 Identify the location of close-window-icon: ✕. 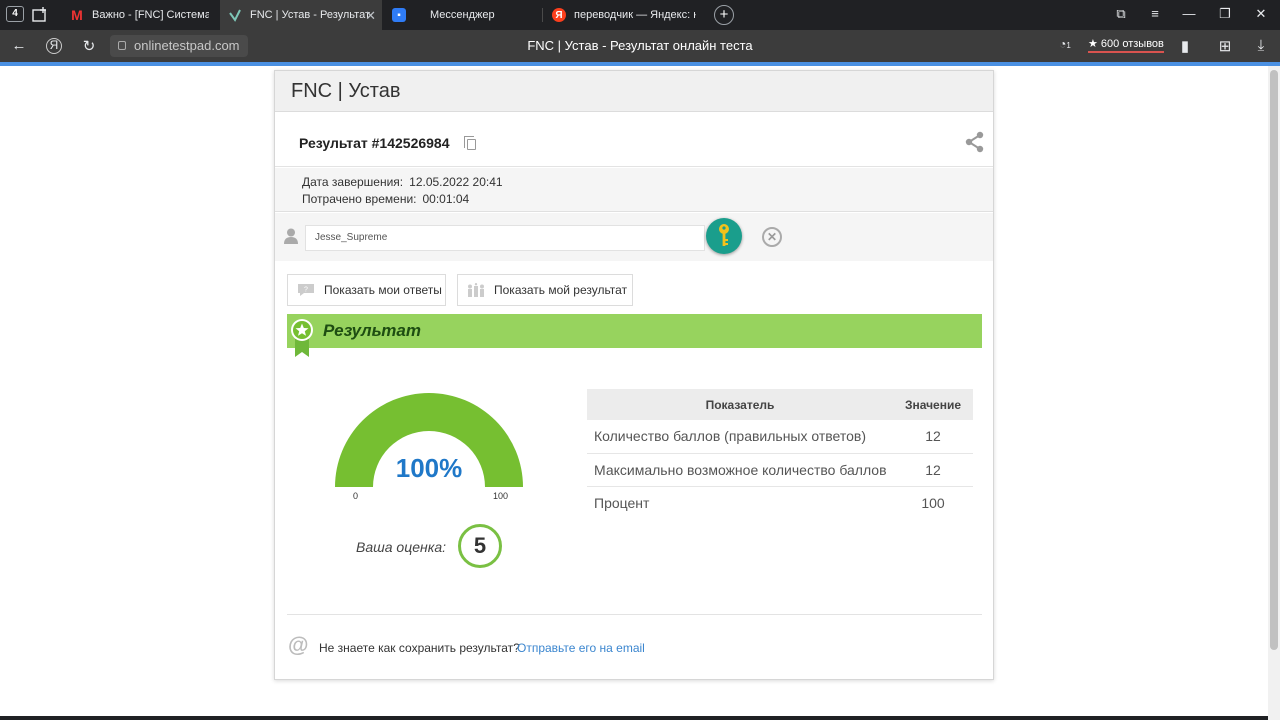
(1261, 14).